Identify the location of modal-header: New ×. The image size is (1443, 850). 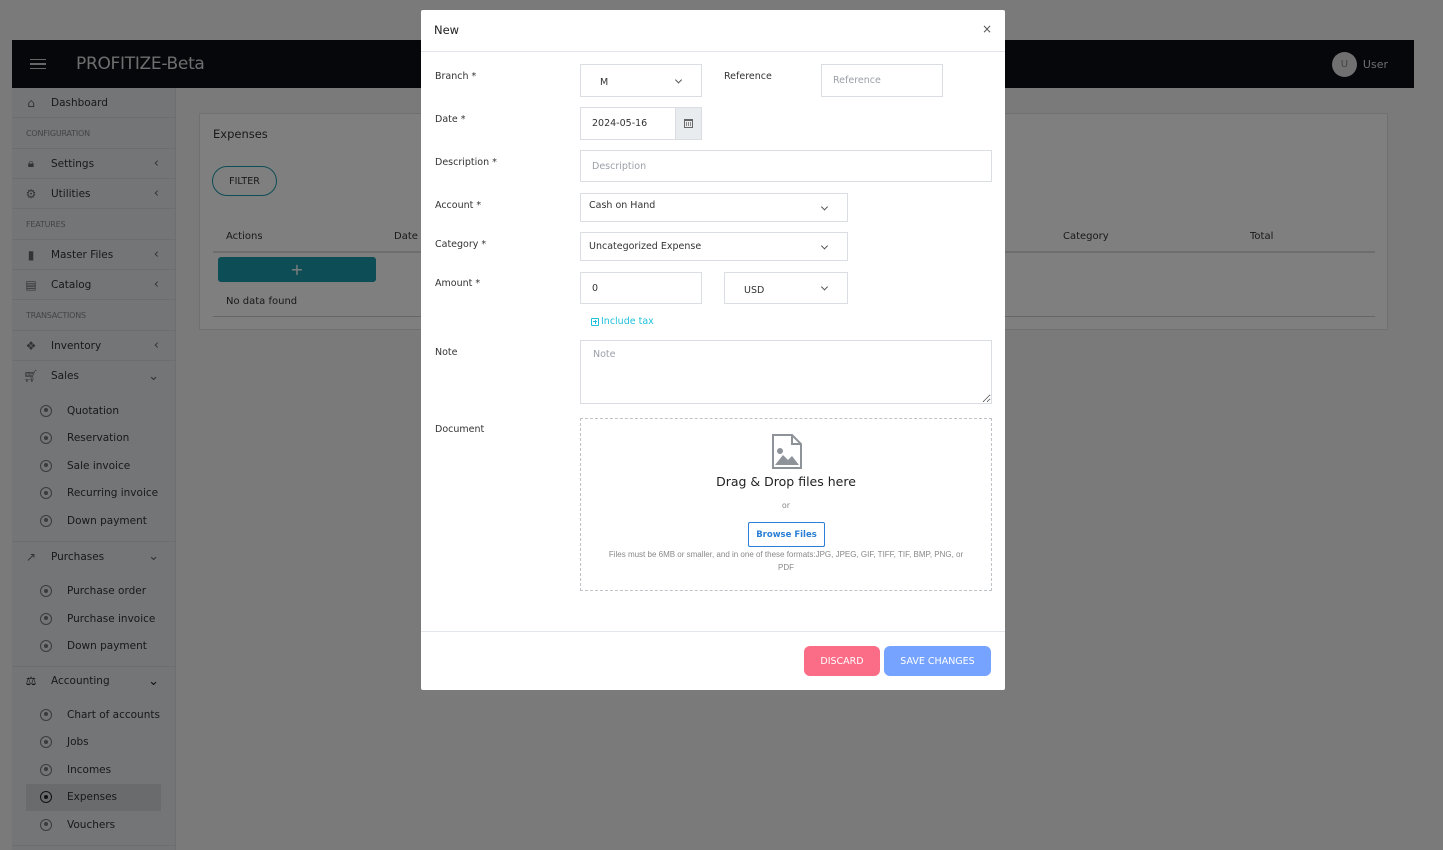
(713, 31).